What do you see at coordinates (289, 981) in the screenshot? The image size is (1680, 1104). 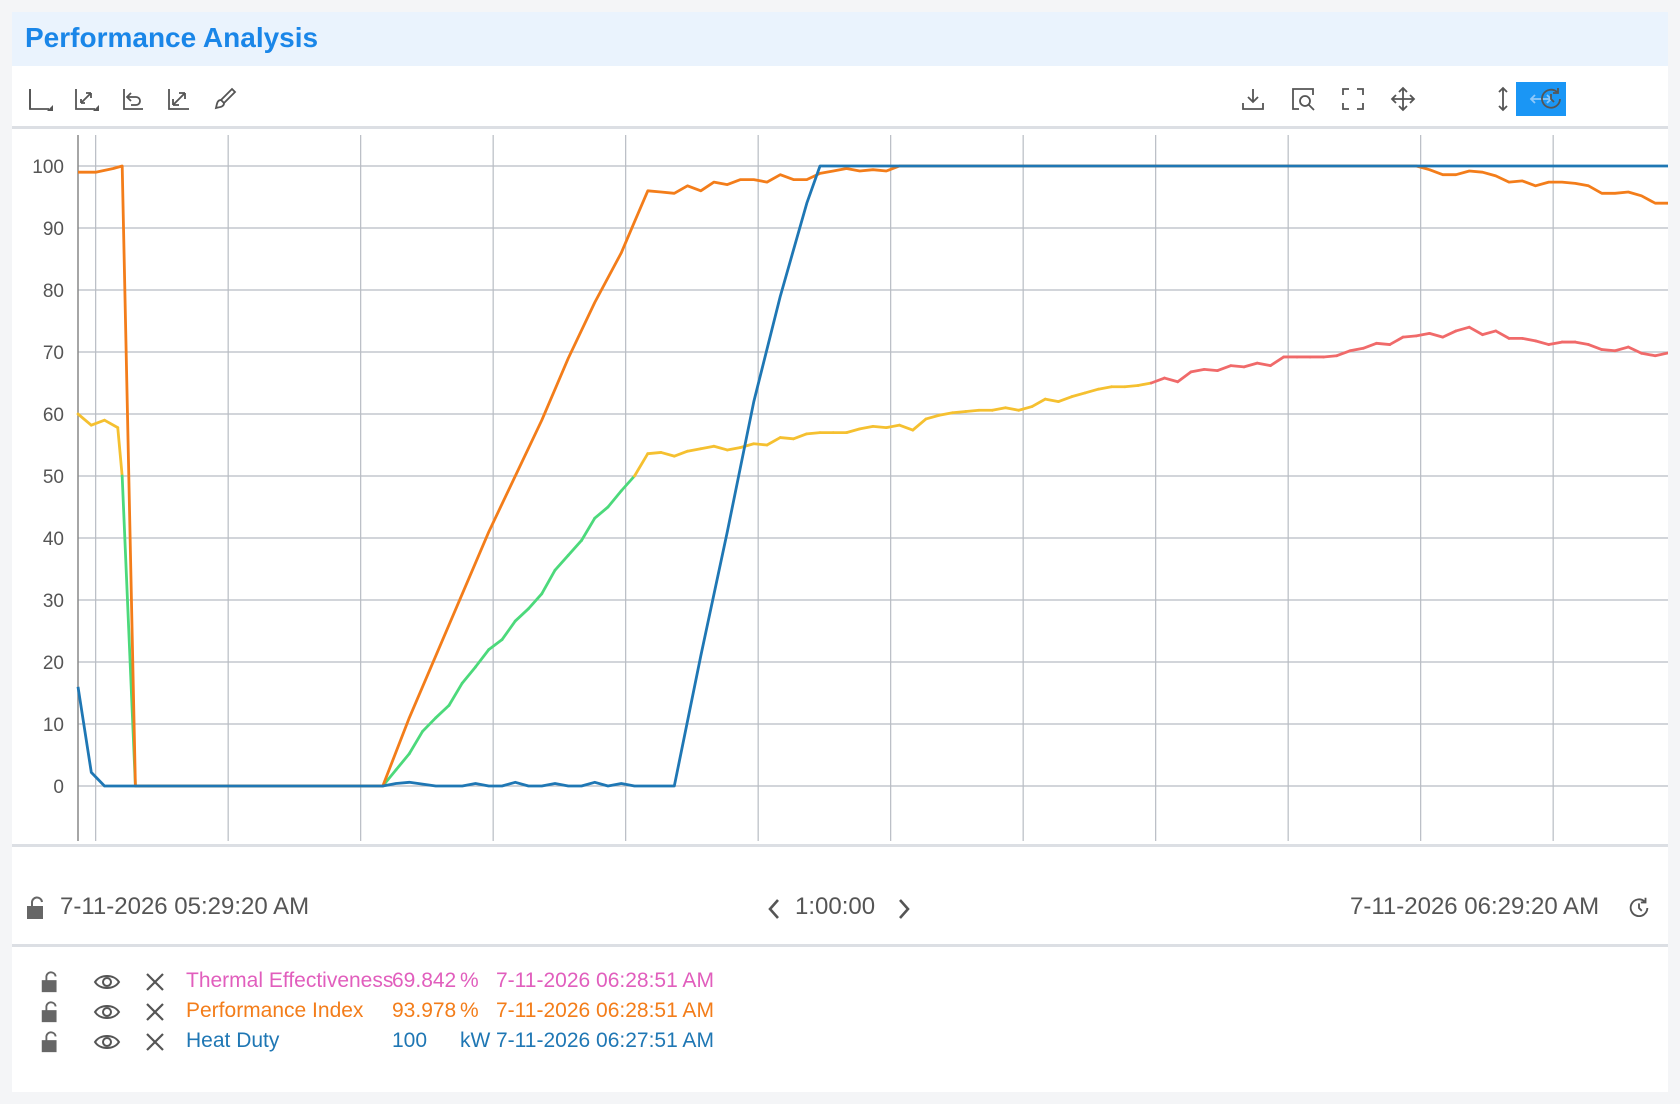 I see `legend-label: Thermal Effectiveness` at bounding box center [289, 981].